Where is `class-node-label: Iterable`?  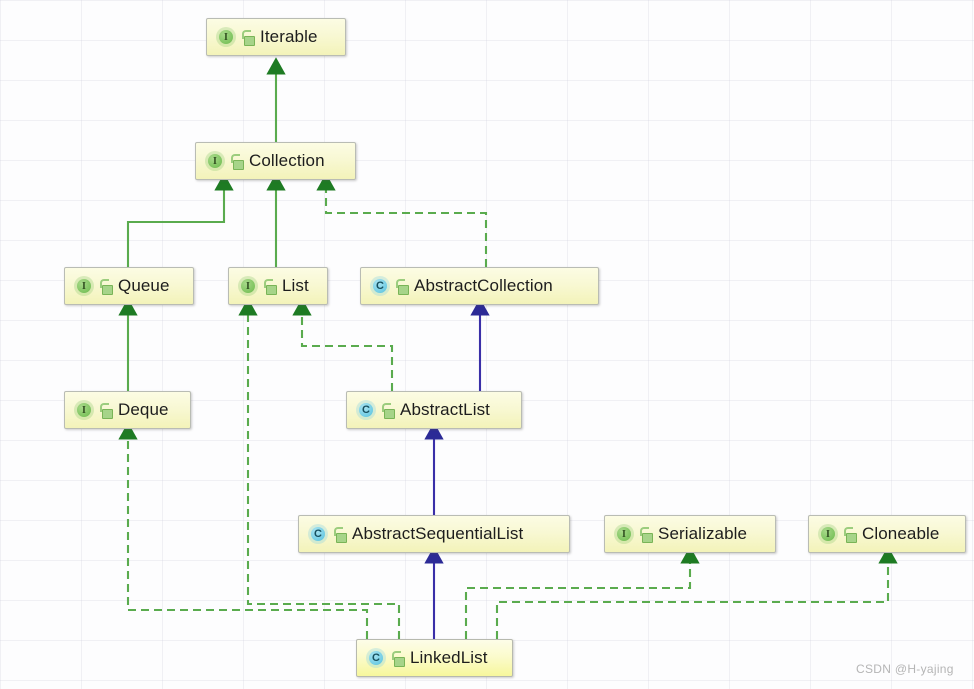 class-node-label: Iterable is located at coordinates (289, 36).